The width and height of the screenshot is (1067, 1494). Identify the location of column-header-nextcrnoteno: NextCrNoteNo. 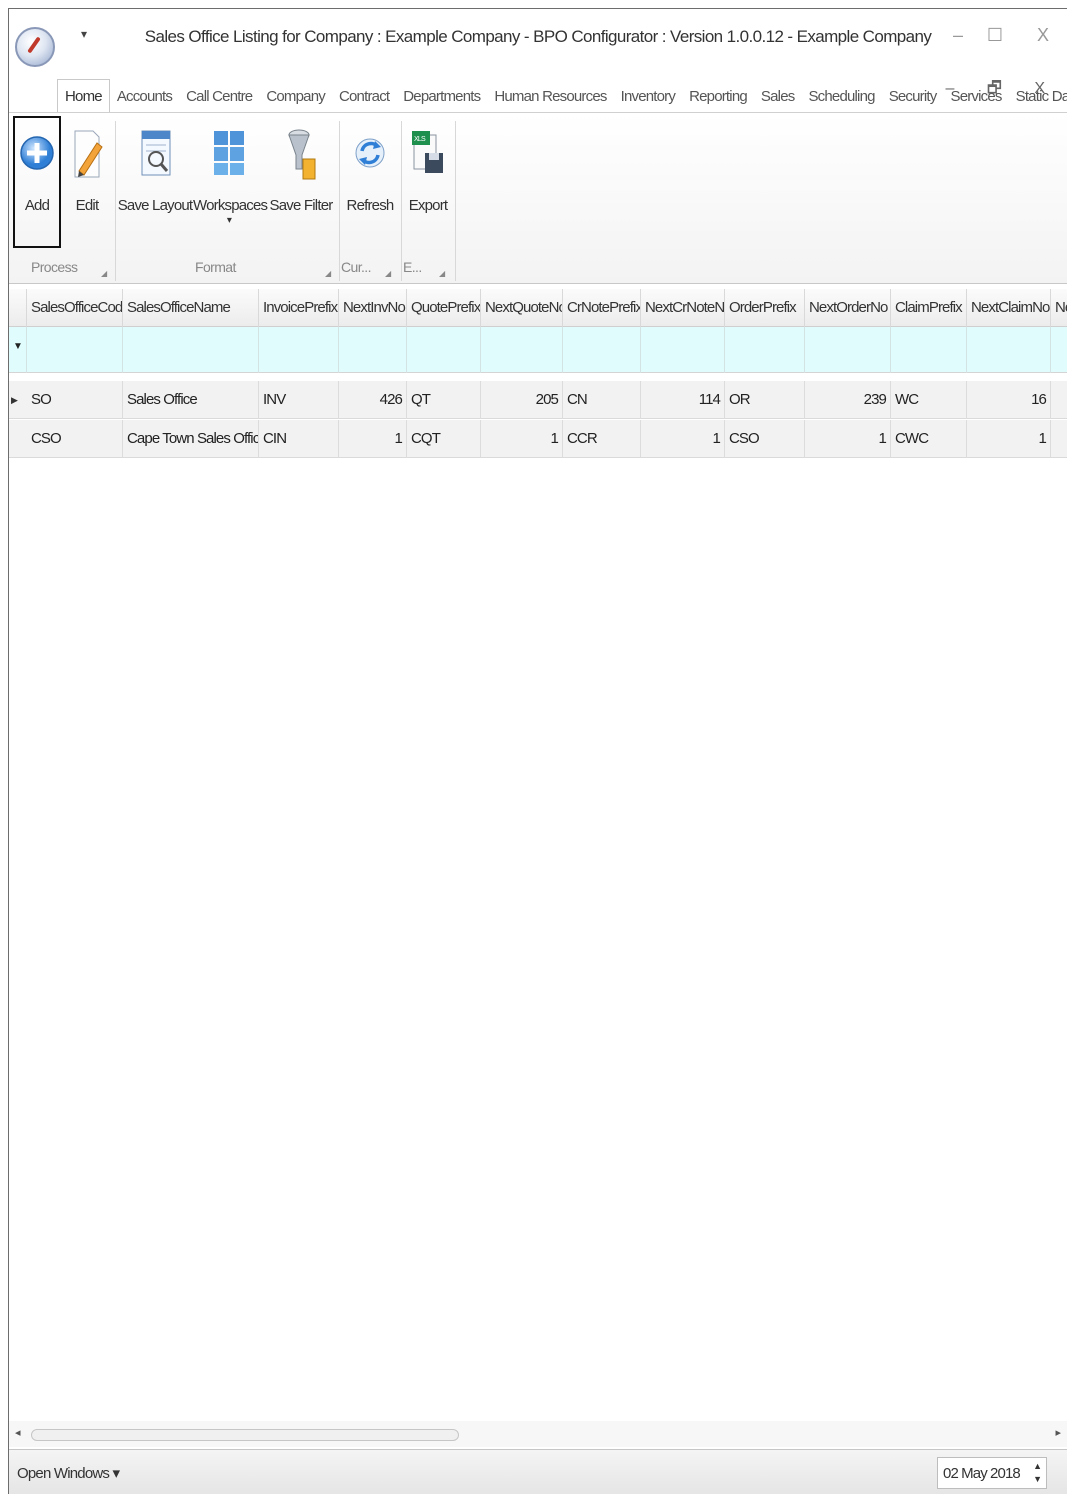
(683, 308).